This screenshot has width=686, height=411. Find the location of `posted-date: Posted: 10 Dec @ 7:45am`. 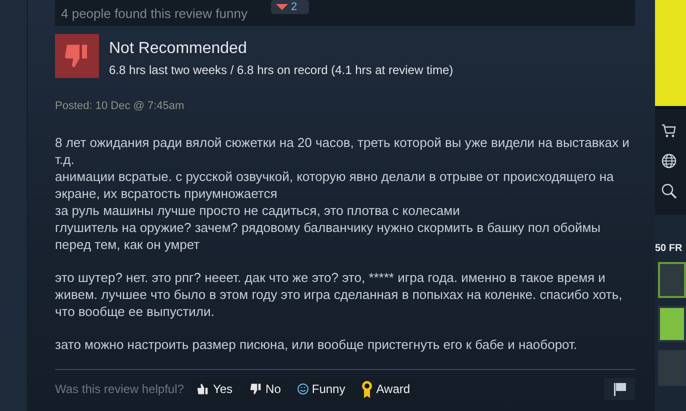

posted-date: Posted: 10 Dec @ 7:45am is located at coordinates (120, 106).